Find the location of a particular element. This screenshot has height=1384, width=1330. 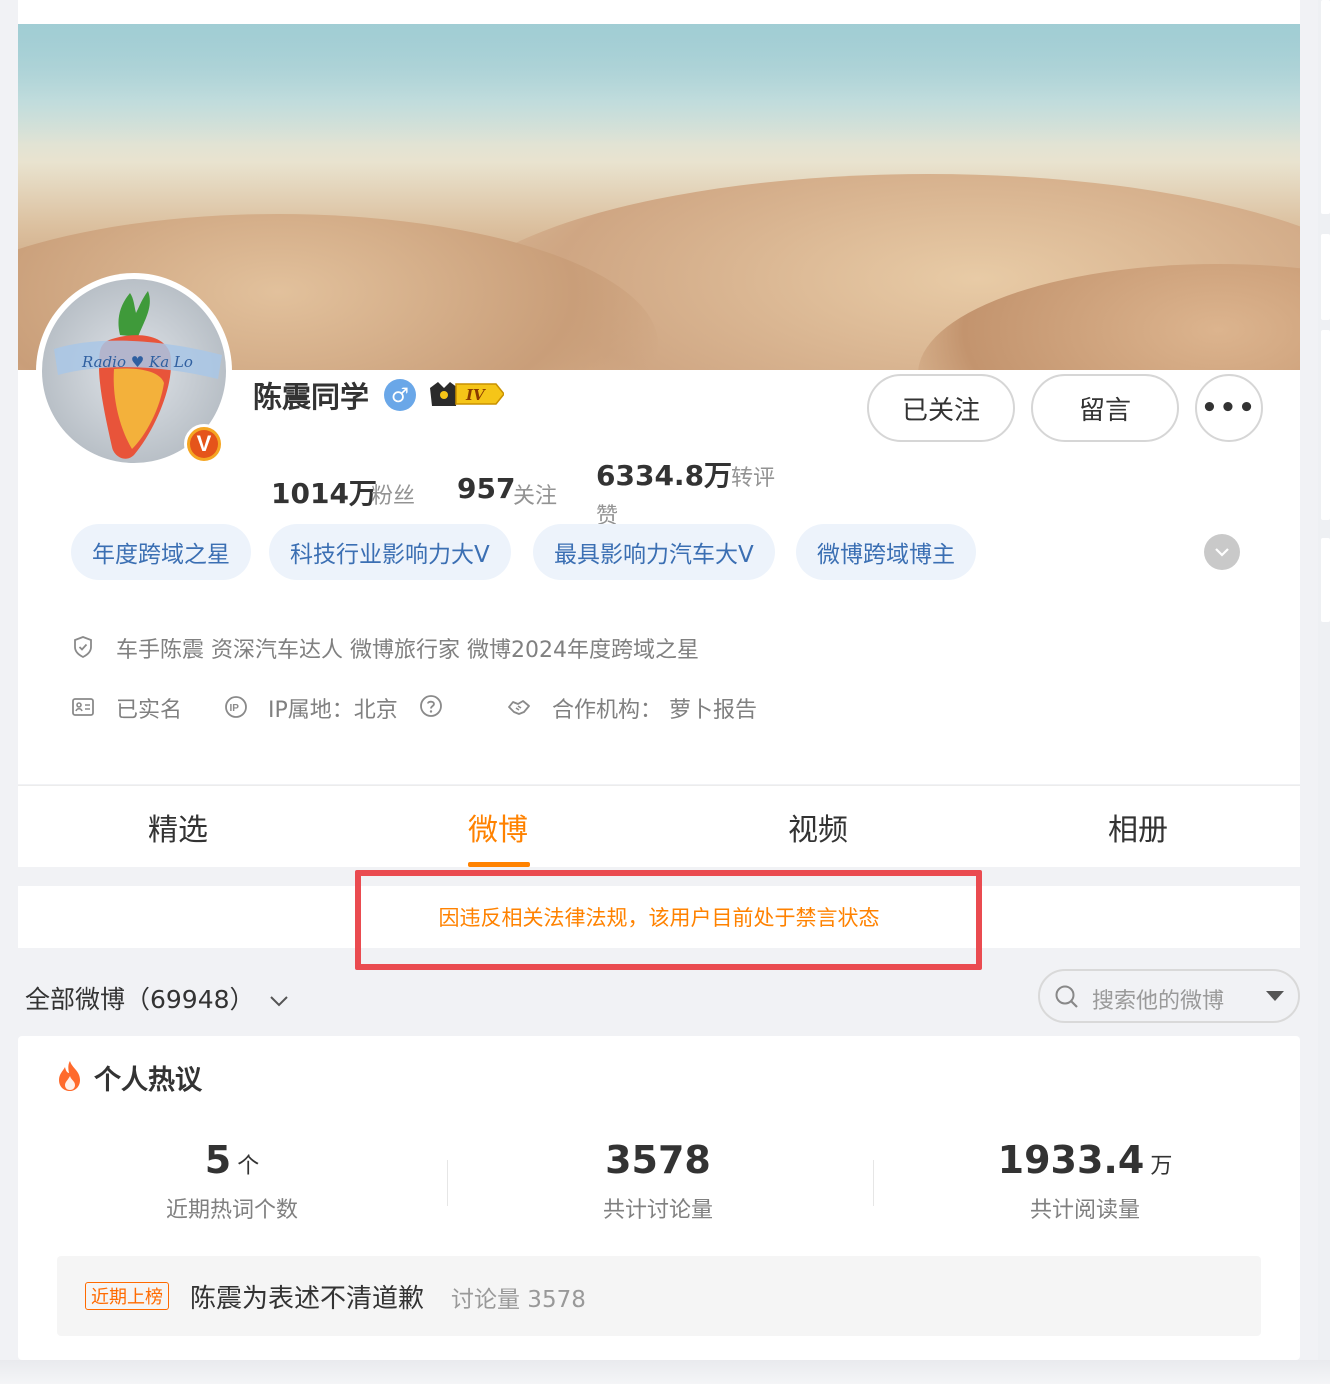

top-strip is located at coordinates (659, 12).